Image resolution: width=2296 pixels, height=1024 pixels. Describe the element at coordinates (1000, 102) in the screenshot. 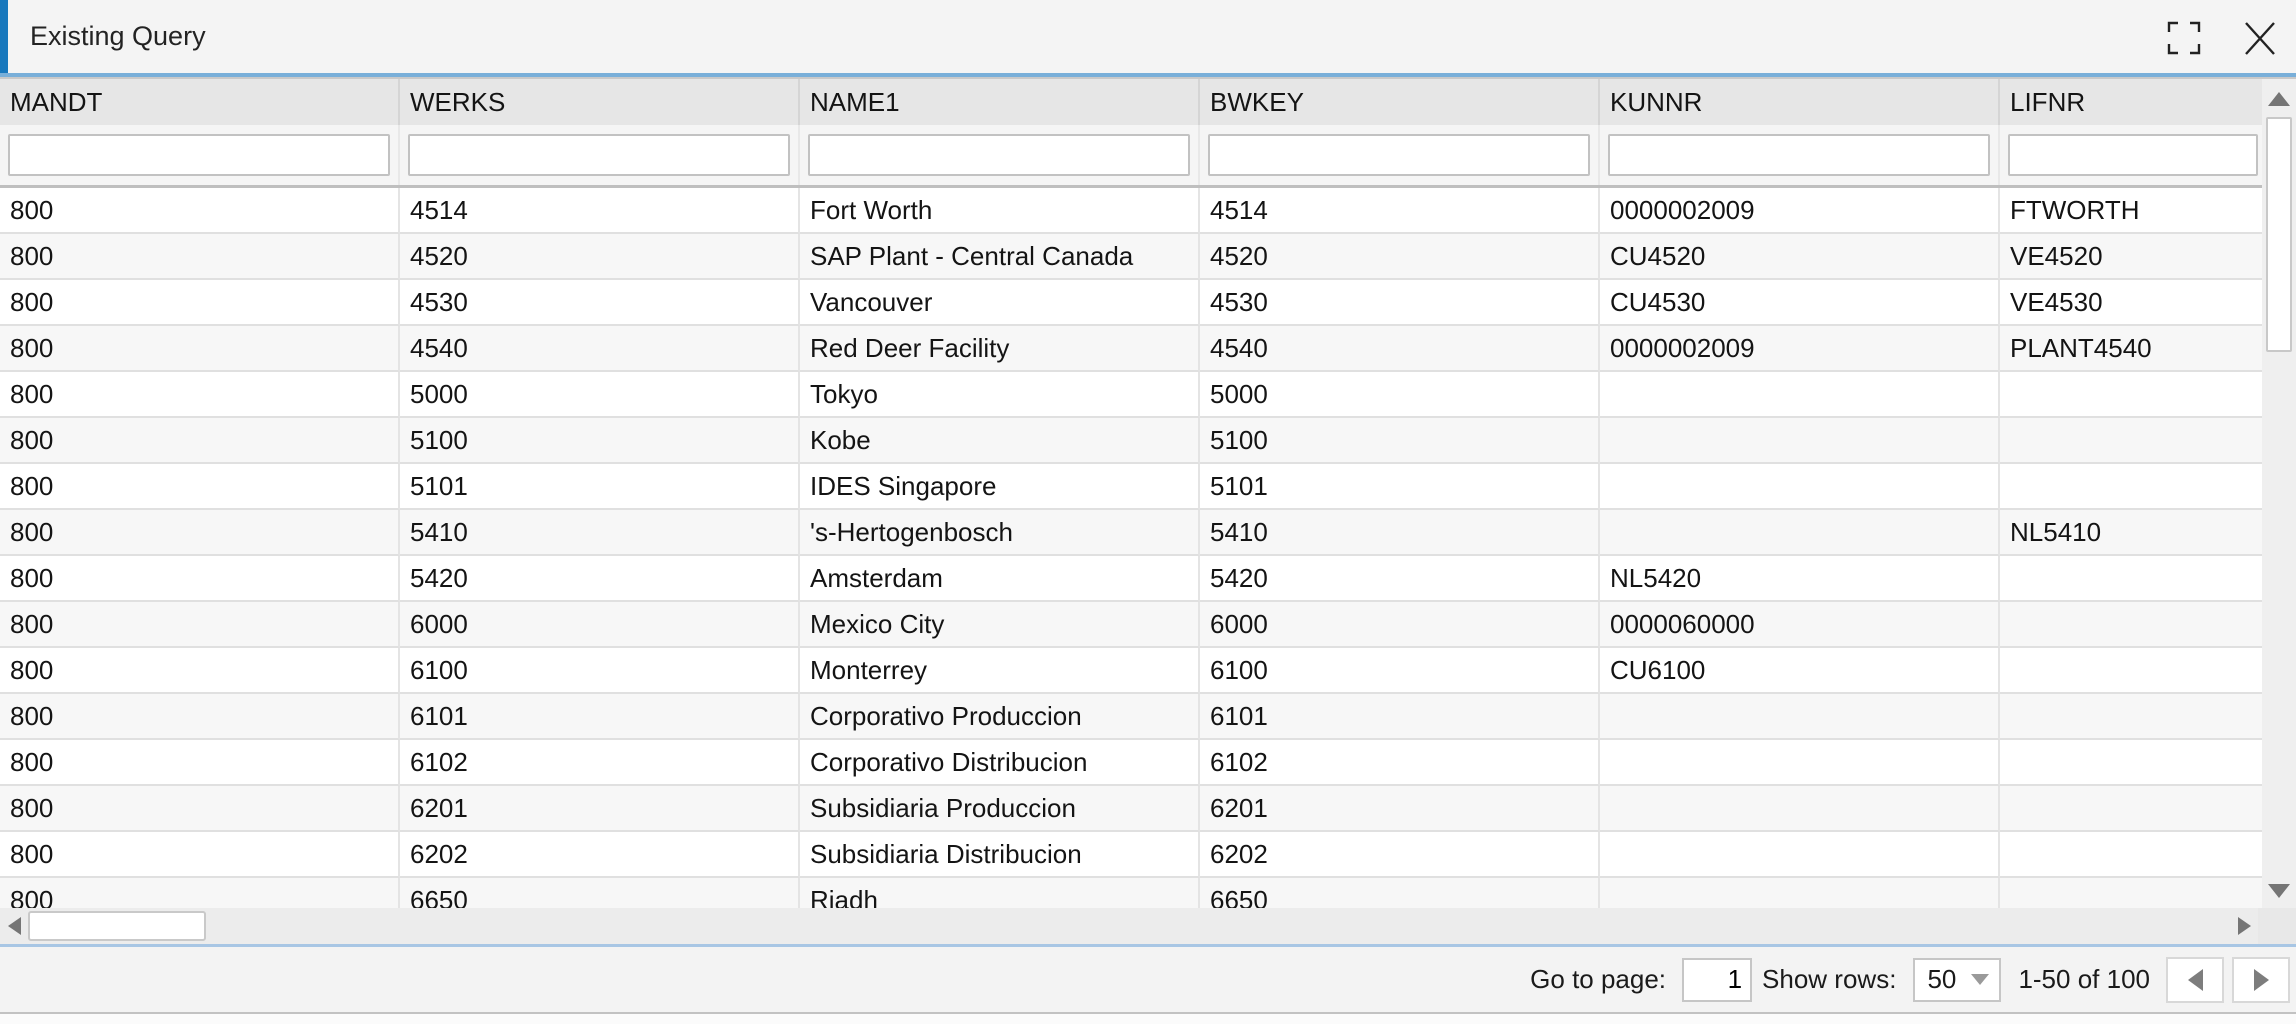

I see `column-header-name1: NAME1` at that location.